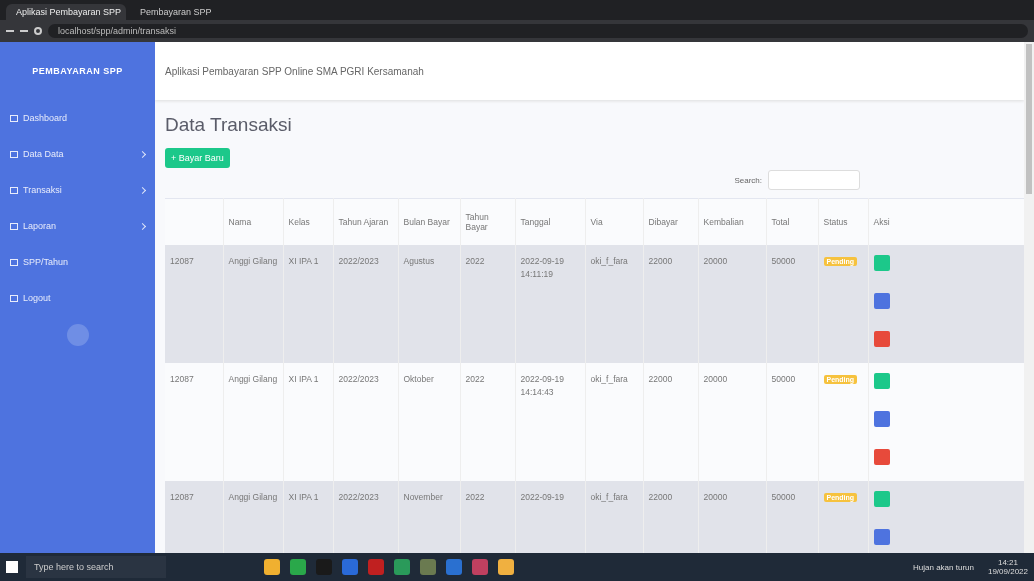 The height and width of the screenshot is (581, 1034). I want to click on browser-tab: Aplikasi Pembayaran SPP, so click(66, 12).